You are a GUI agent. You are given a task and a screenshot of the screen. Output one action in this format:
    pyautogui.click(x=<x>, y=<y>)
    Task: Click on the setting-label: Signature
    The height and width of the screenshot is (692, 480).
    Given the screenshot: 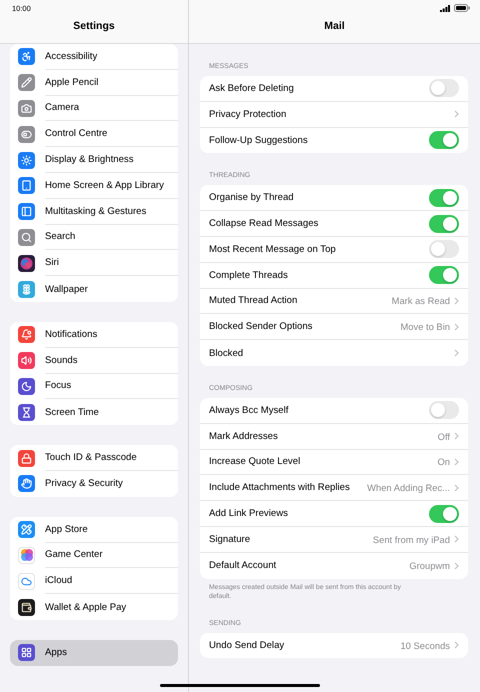 What is the action you would take?
    pyautogui.click(x=289, y=539)
    